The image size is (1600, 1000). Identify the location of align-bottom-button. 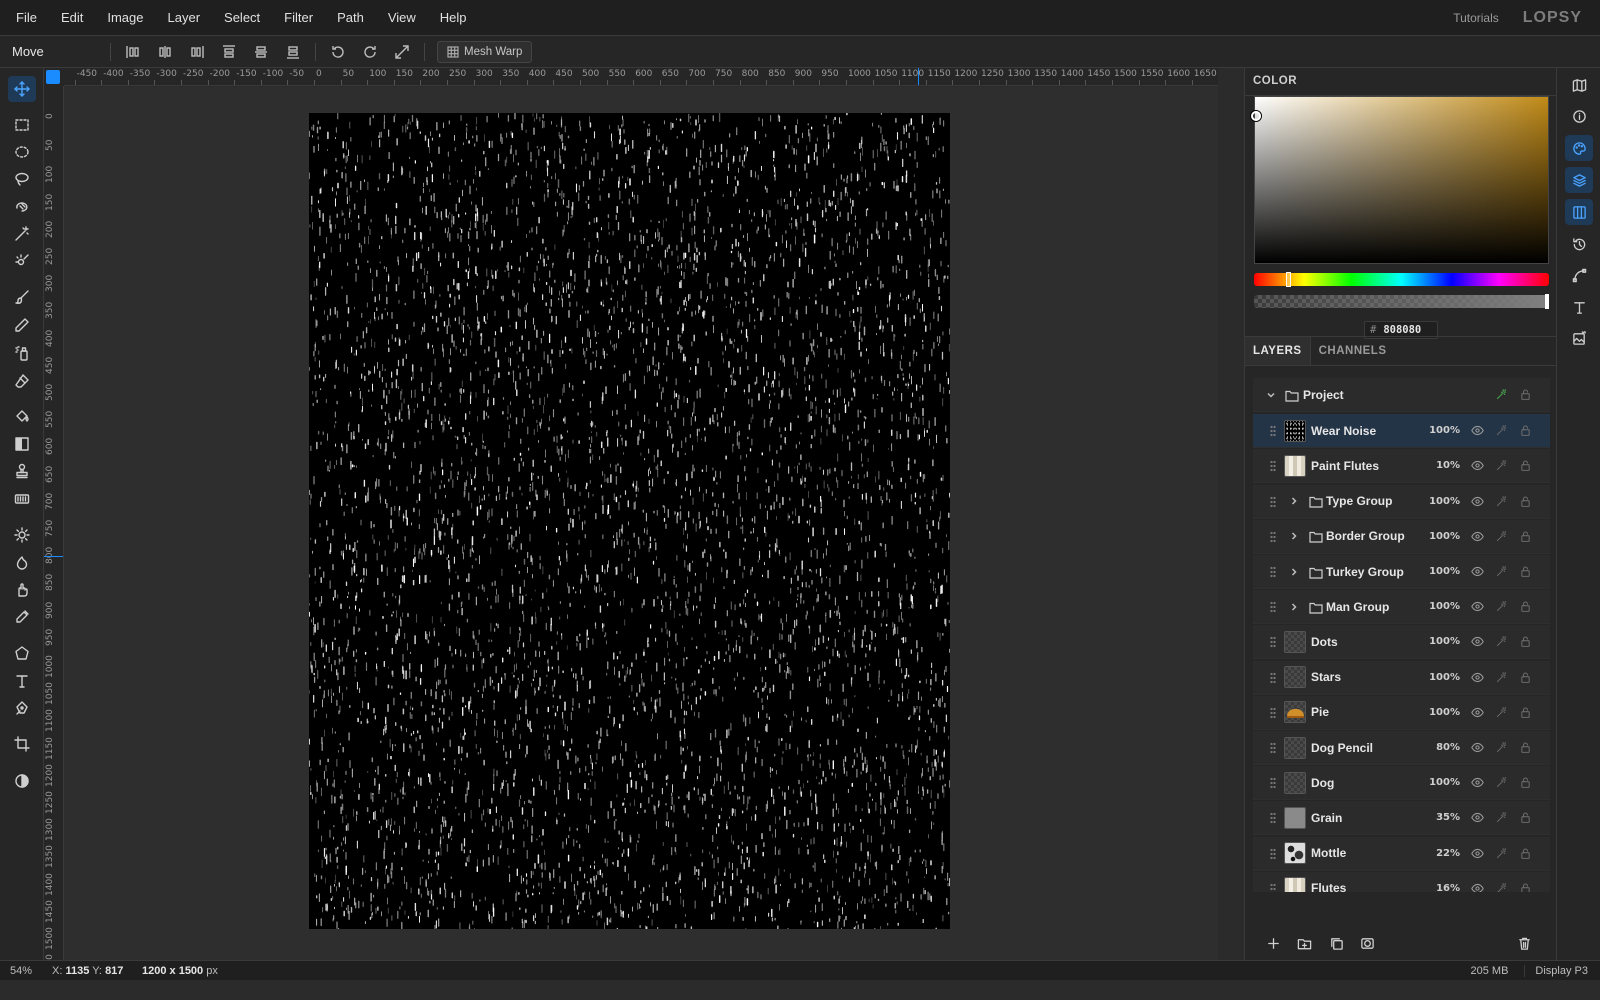
(293, 52).